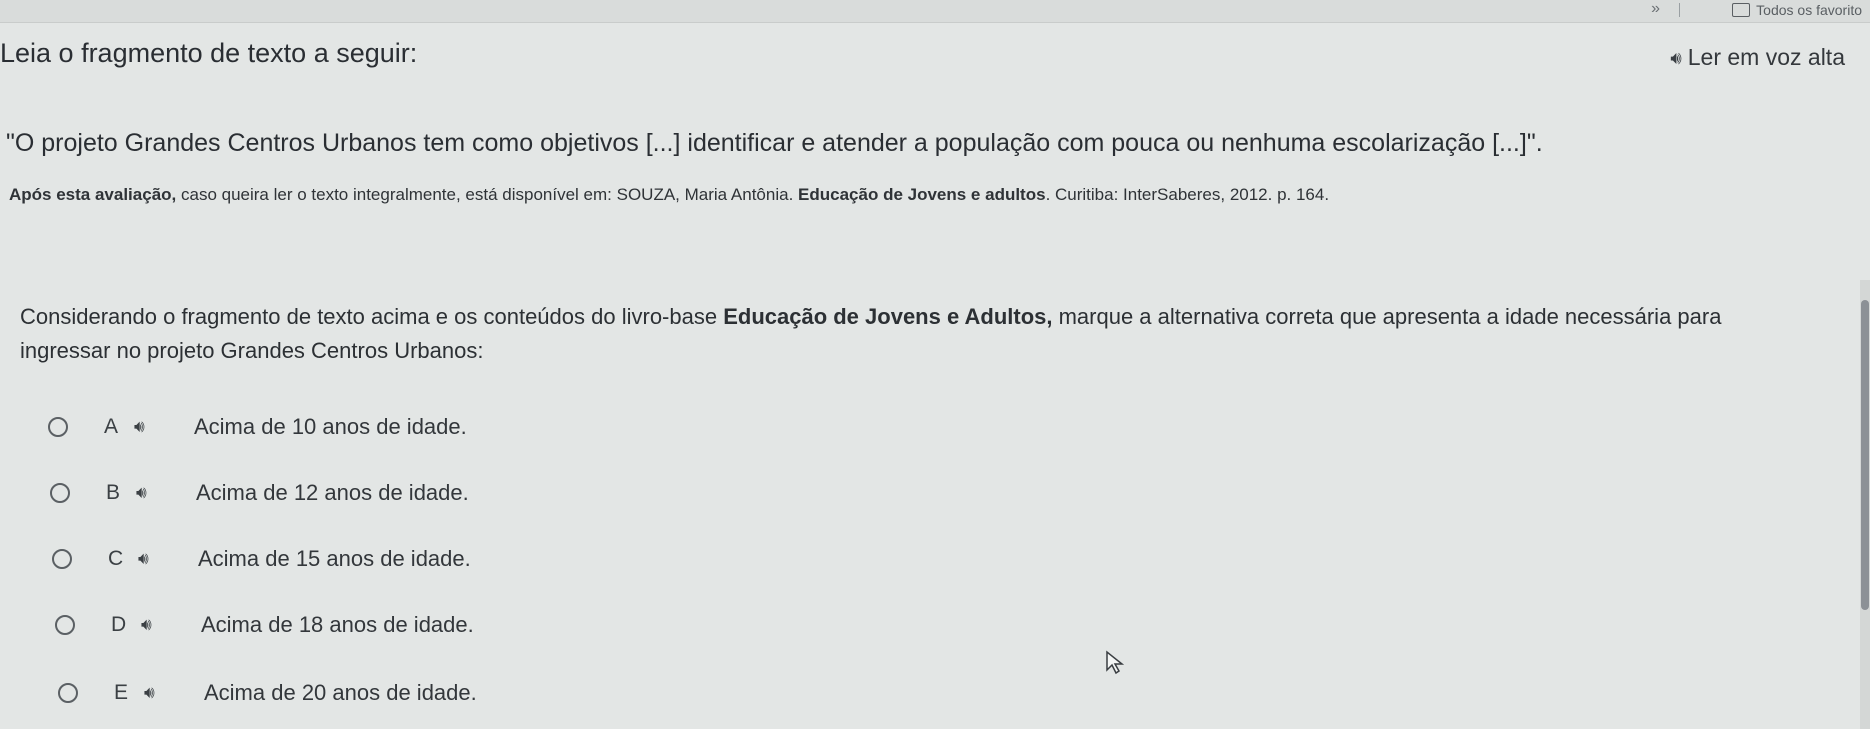 The height and width of the screenshot is (729, 1870). What do you see at coordinates (93, 194) in the screenshot?
I see `source-prefix: Após esta avaliação,` at bounding box center [93, 194].